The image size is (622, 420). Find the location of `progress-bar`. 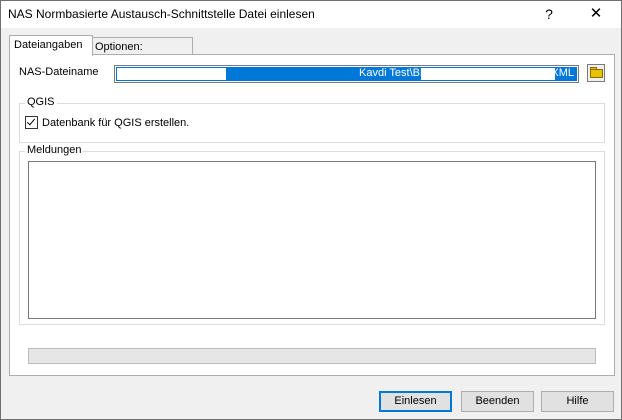

progress-bar is located at coordinates (312, 356).